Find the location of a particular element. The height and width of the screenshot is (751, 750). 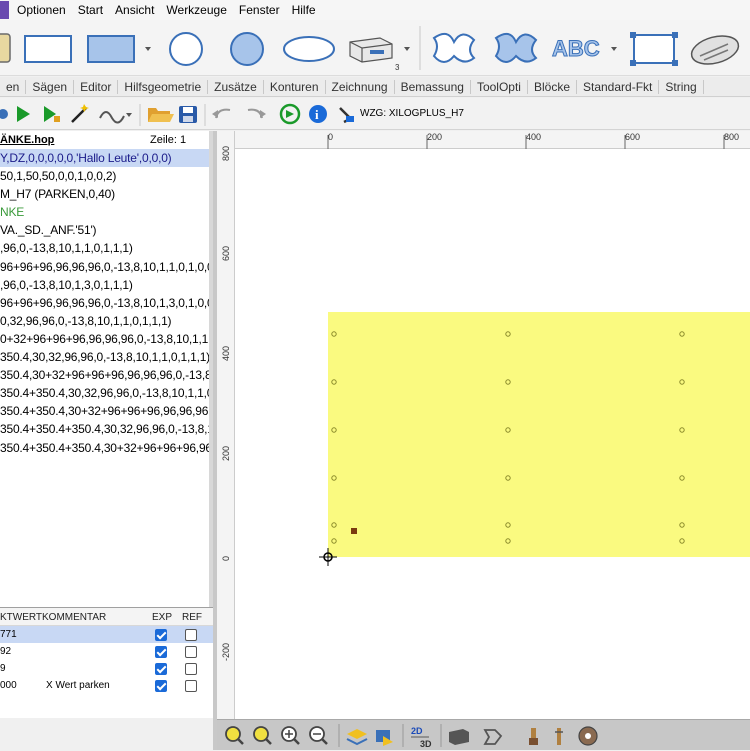

menu-start: Start is located at coordinates (92, 10).